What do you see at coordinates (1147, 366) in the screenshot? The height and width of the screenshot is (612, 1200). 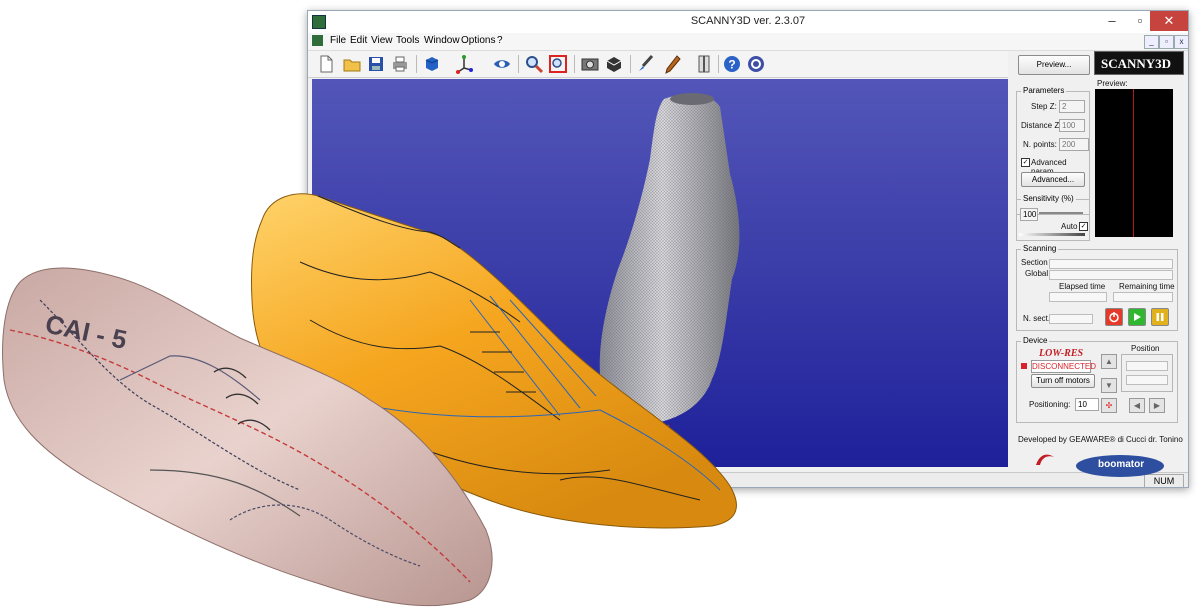 I see `position-x-field` at bounding box center [1147, 366].